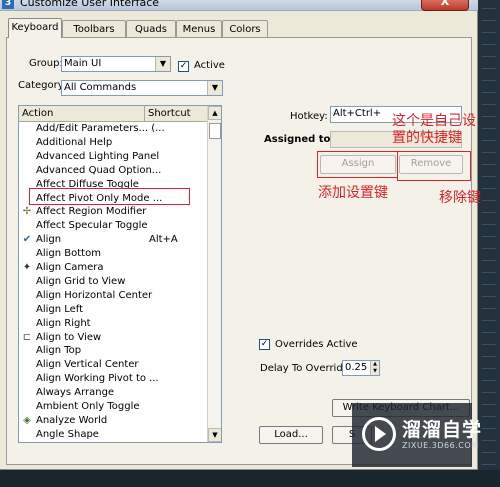 The height and width of the screenshot is (487, 500). Describe the element at coordinates (379, 434) in the screenshot. I see `play-logo-icon` at that location.